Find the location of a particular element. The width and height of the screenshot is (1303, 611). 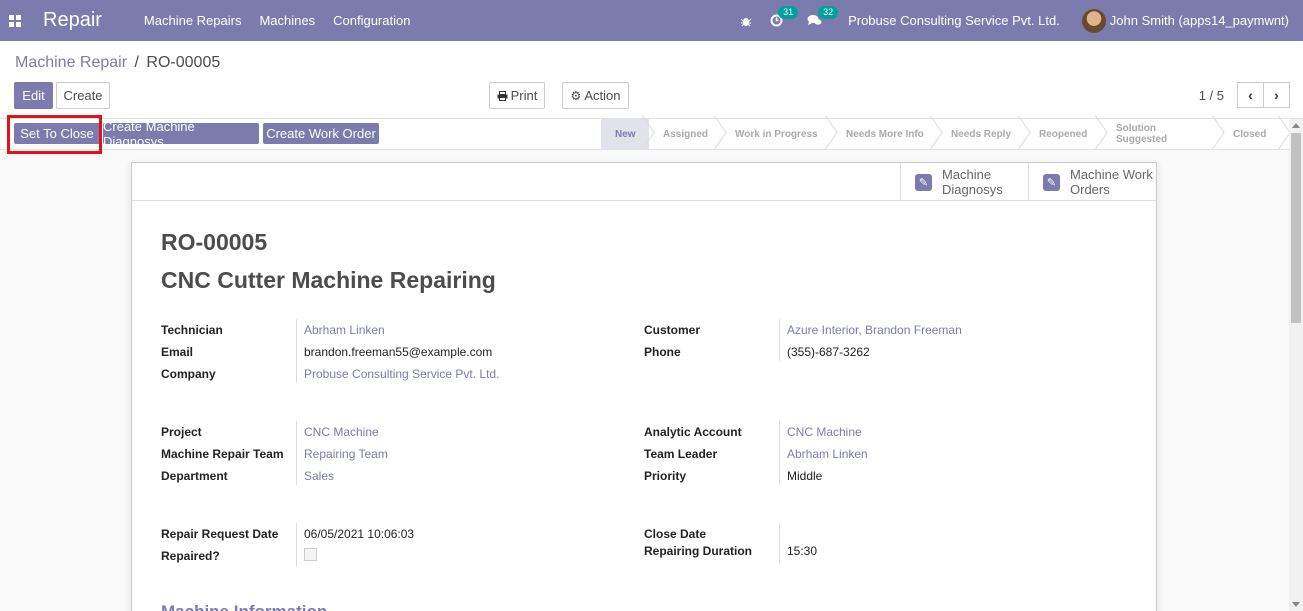

print-label: Print is located at coordinates (524, 95).